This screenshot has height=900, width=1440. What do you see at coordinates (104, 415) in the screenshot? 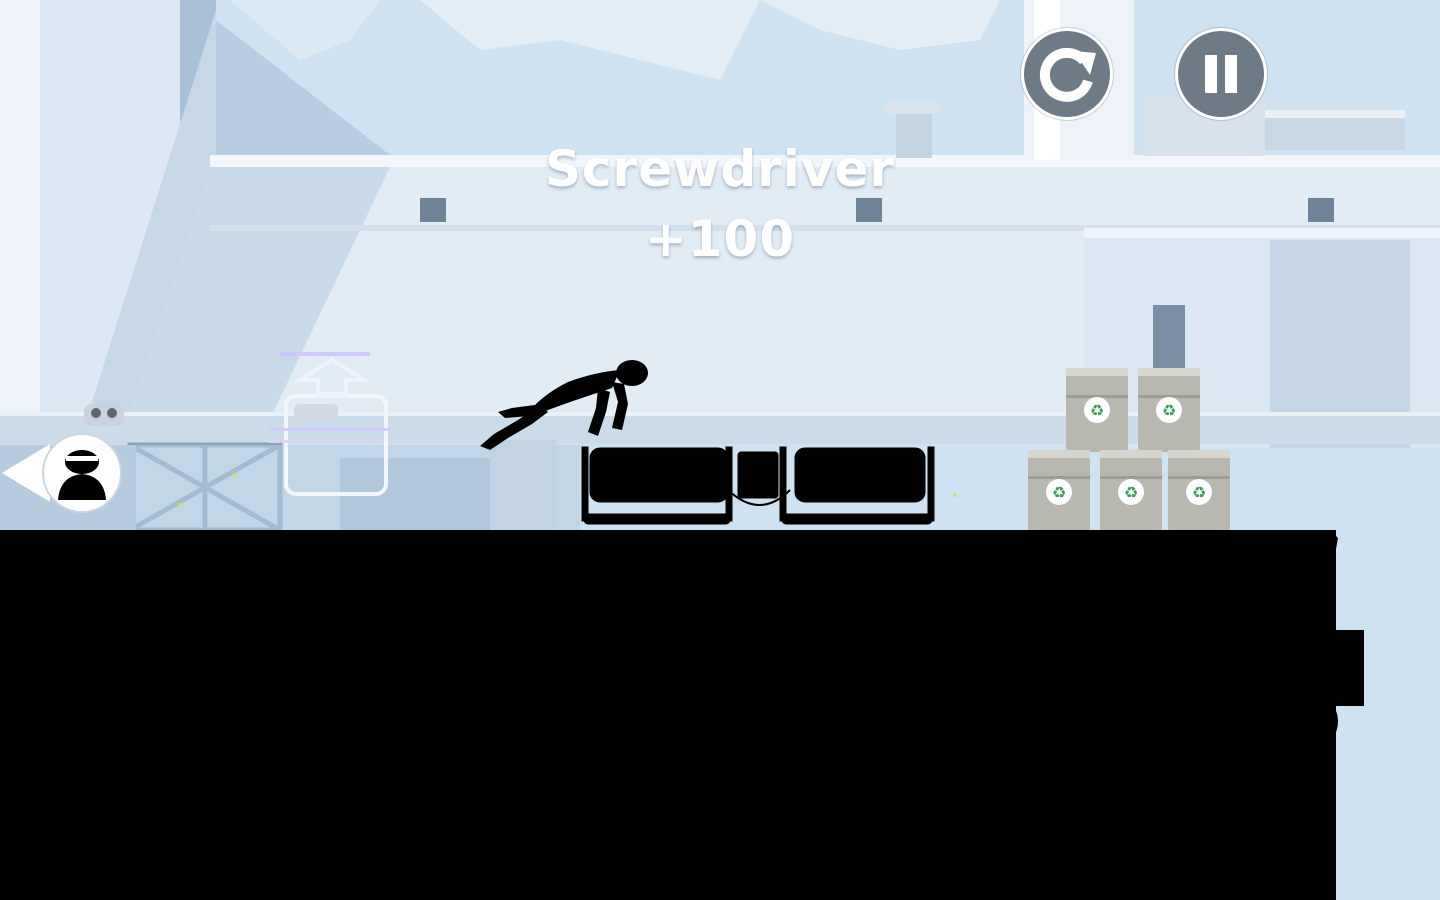
I see `drone-left` at bounding box center [104, 415].